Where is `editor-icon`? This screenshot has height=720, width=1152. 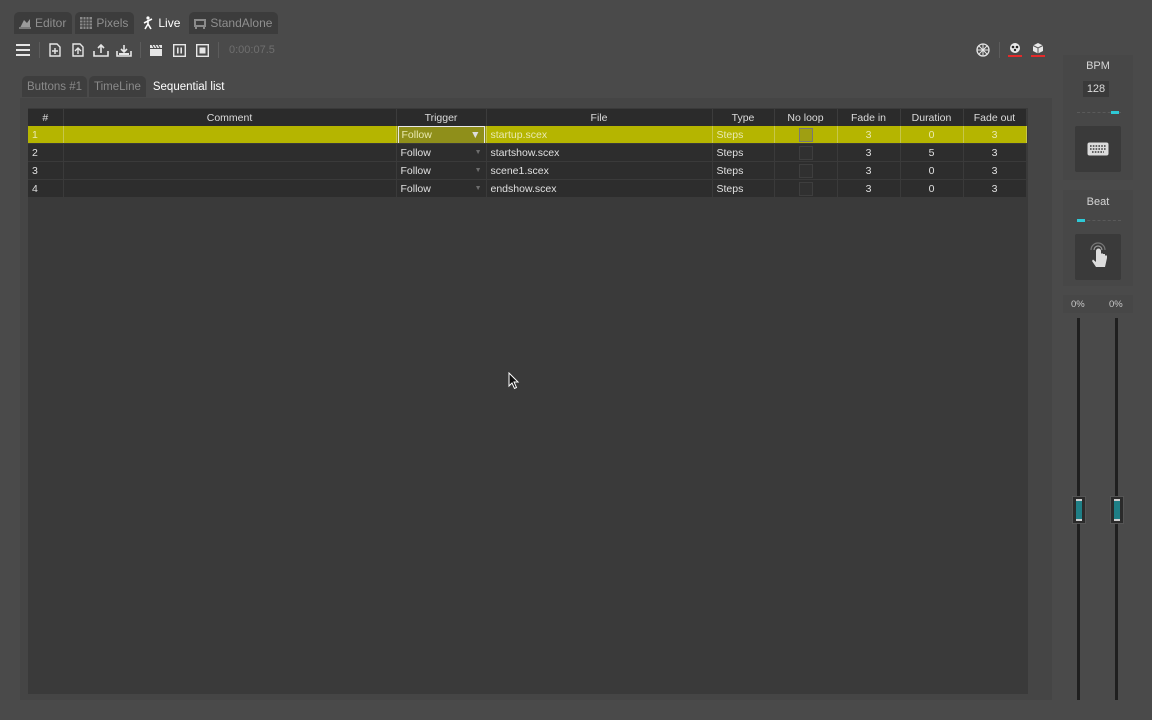 editor-icon is located at coordinates (25, 24).